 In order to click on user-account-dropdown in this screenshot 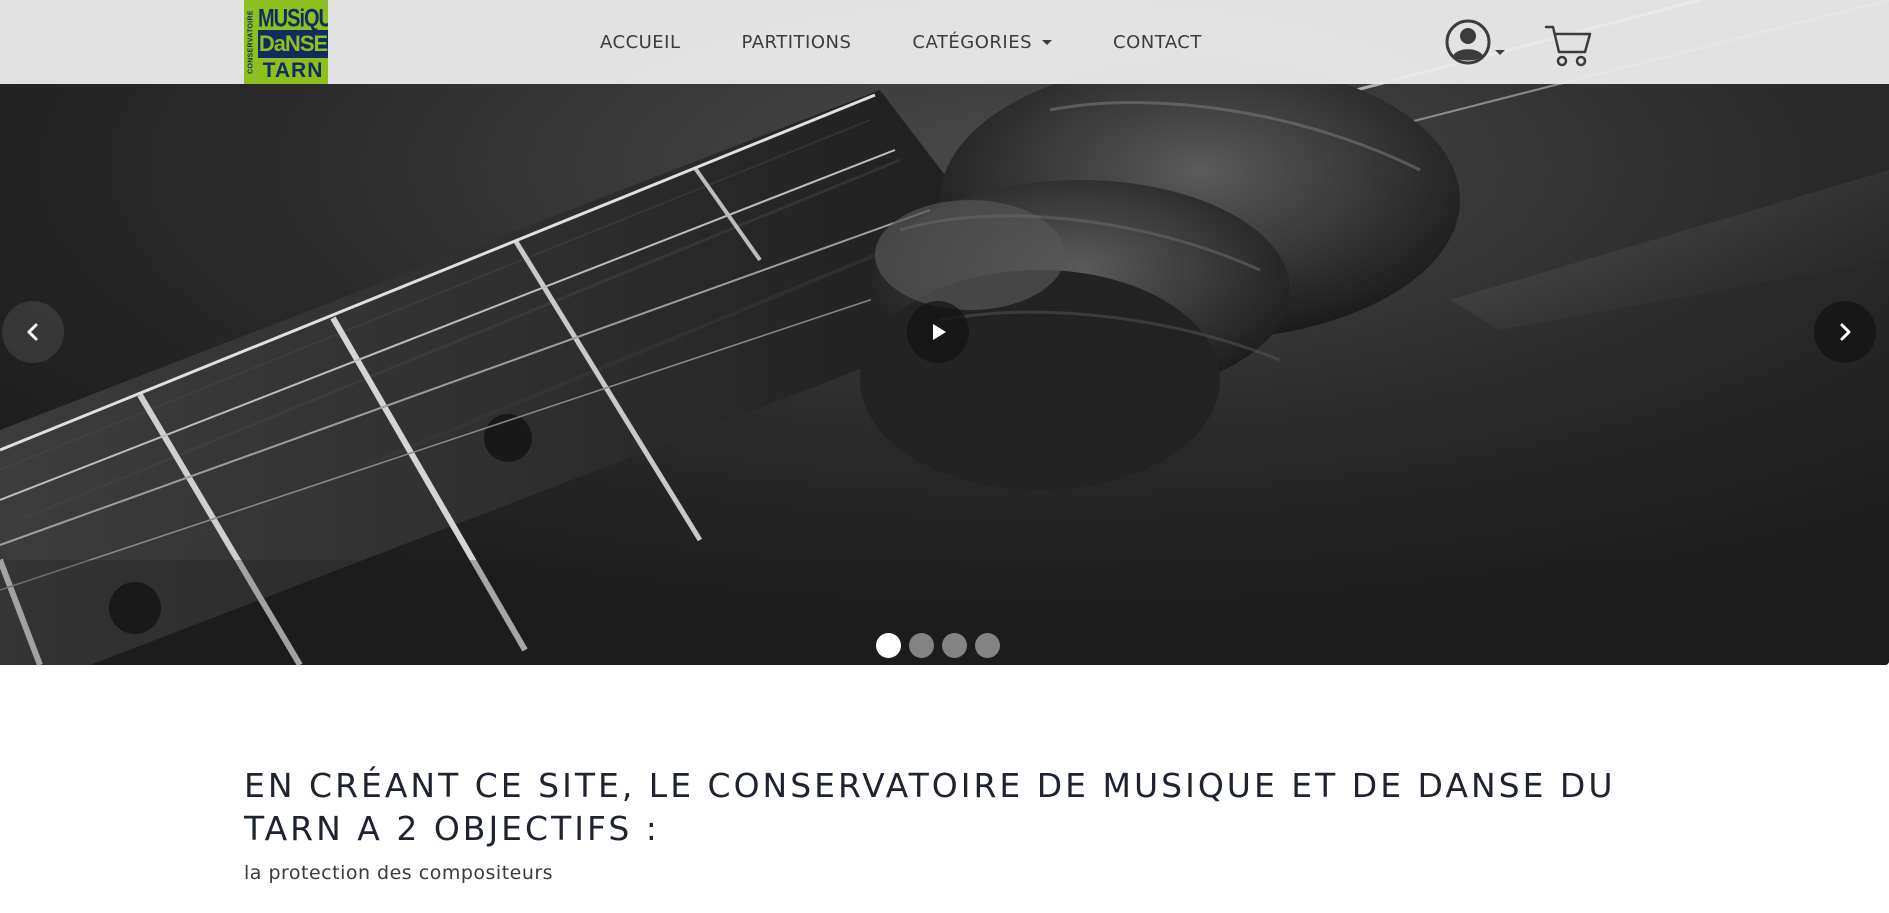, I will do `click(1476, 43)`.